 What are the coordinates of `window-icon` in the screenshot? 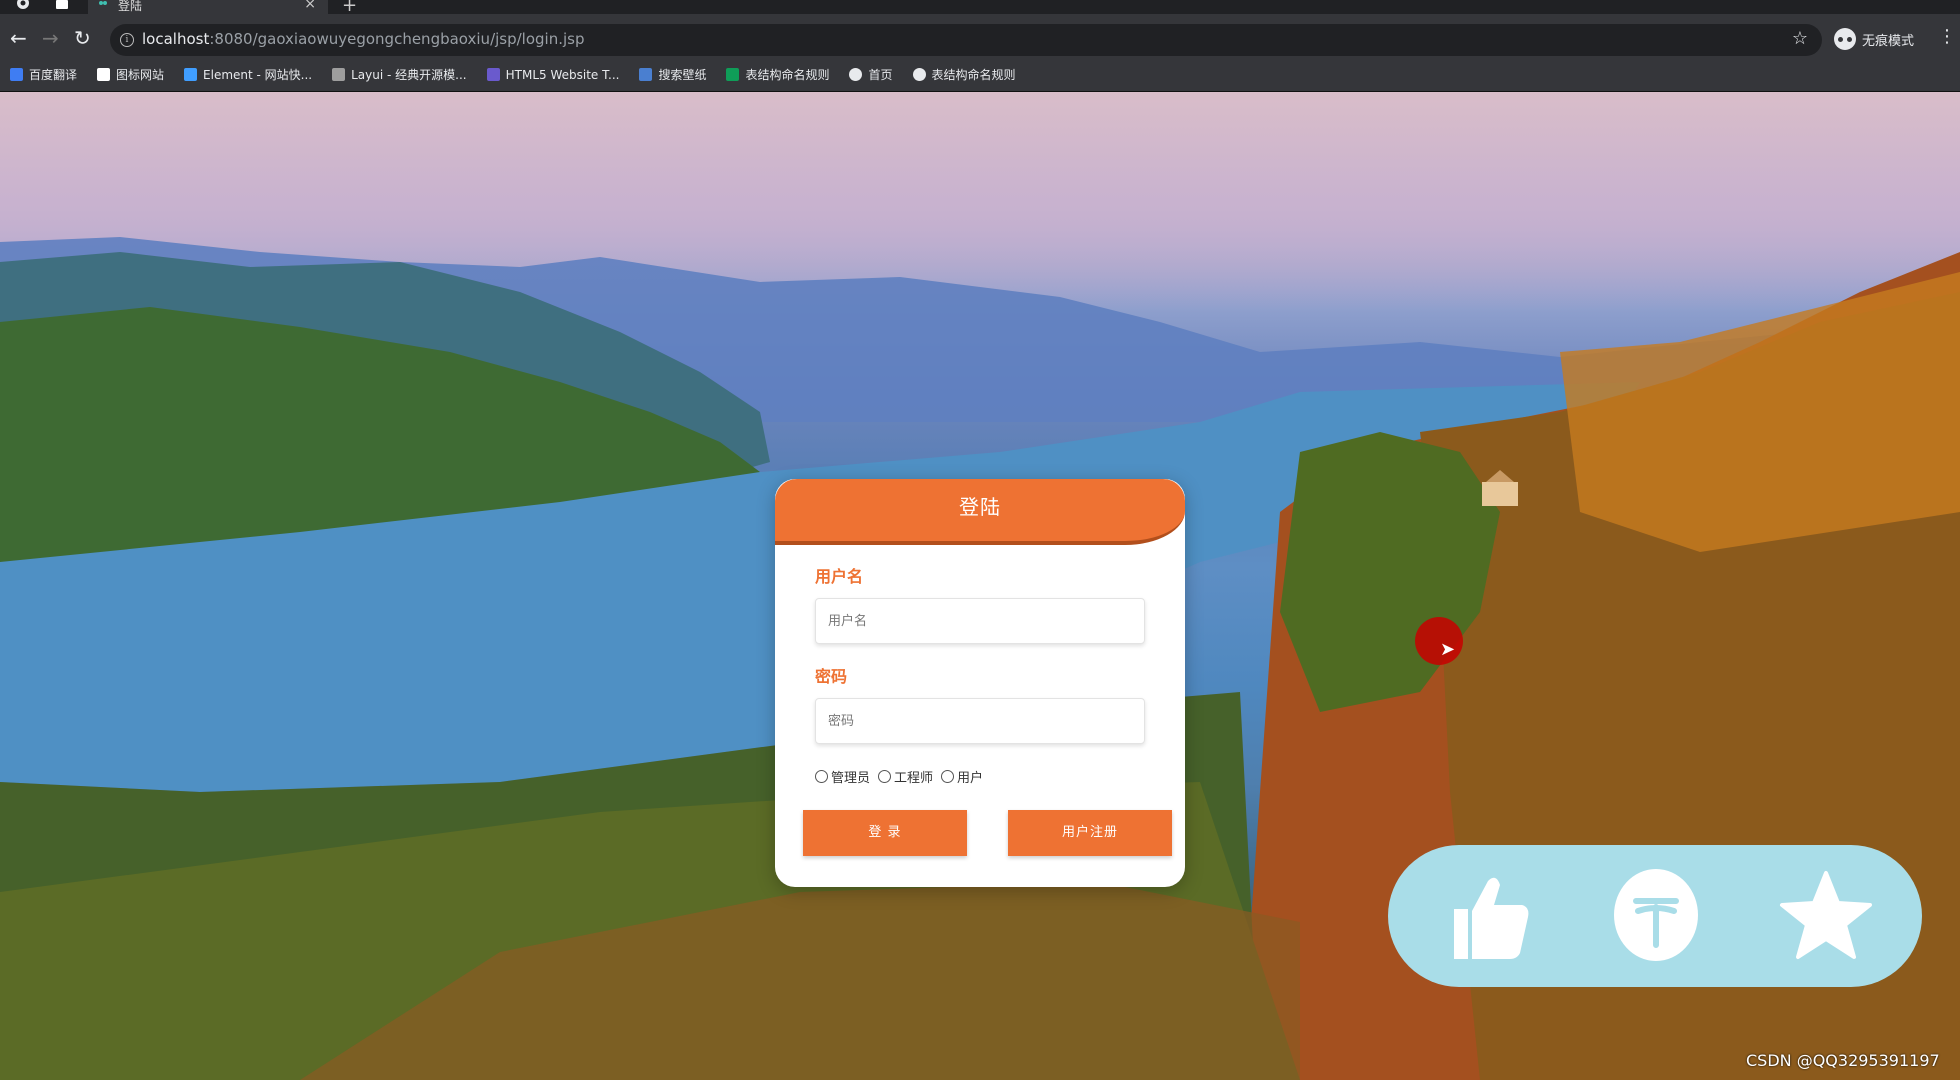 It's located at (62, 4).